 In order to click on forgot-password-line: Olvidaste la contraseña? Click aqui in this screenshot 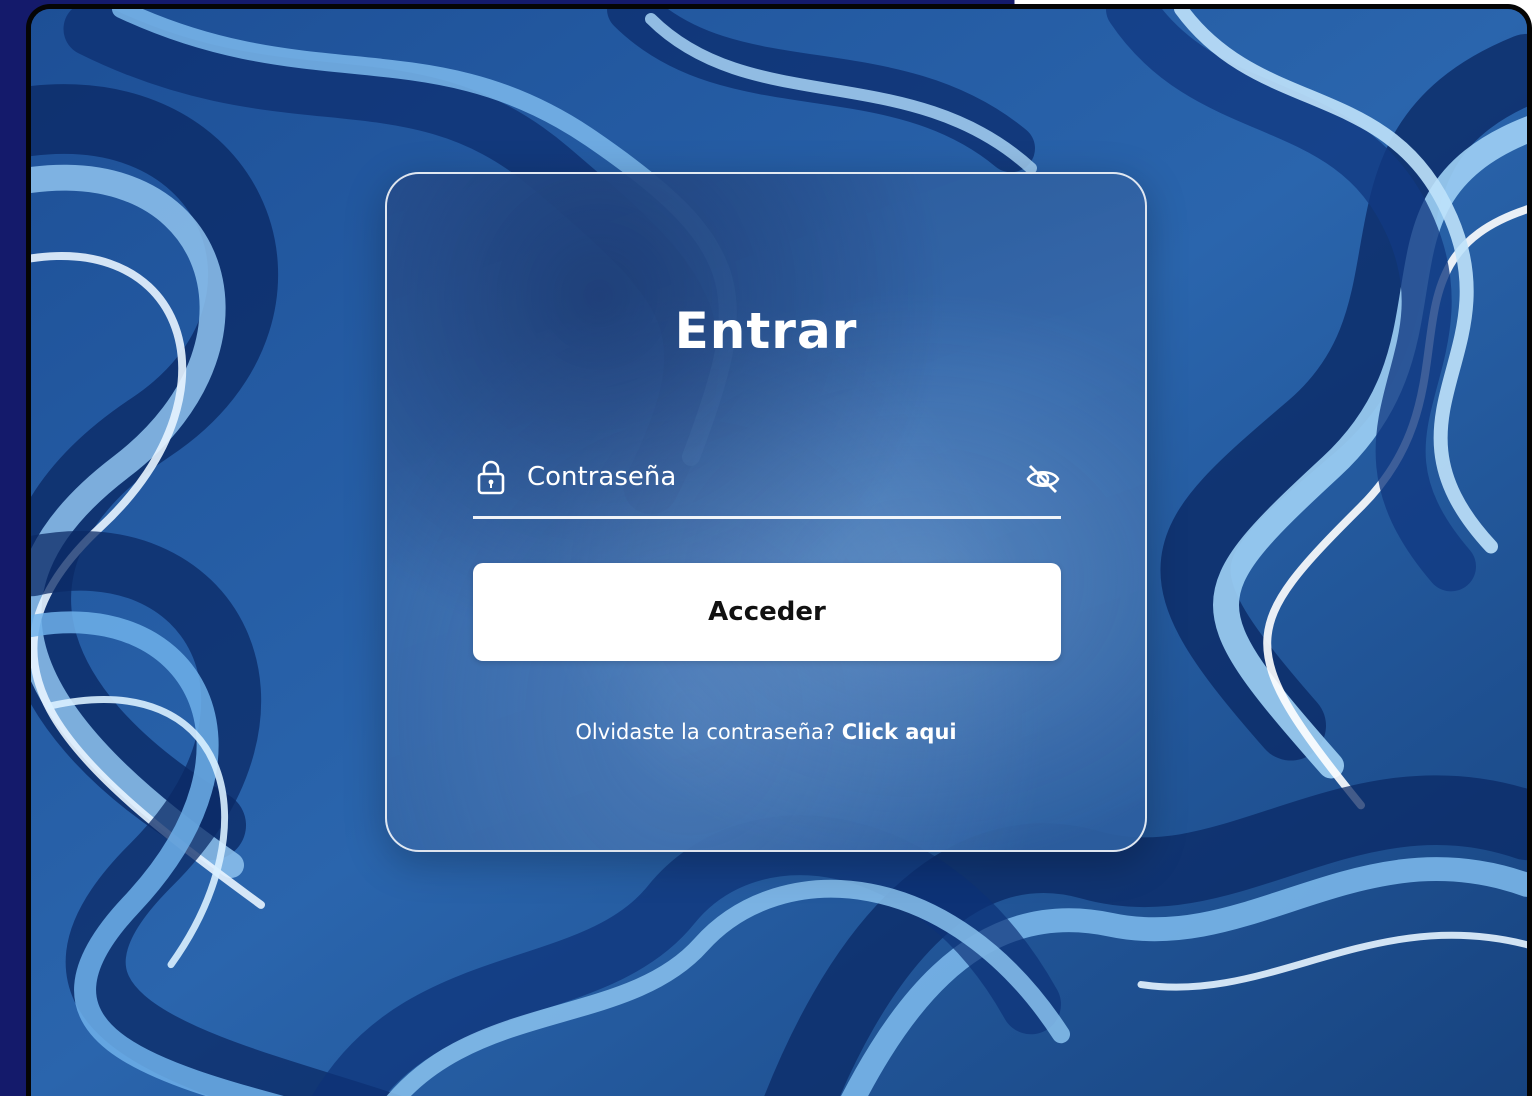, I will do `click(766, 732)`.